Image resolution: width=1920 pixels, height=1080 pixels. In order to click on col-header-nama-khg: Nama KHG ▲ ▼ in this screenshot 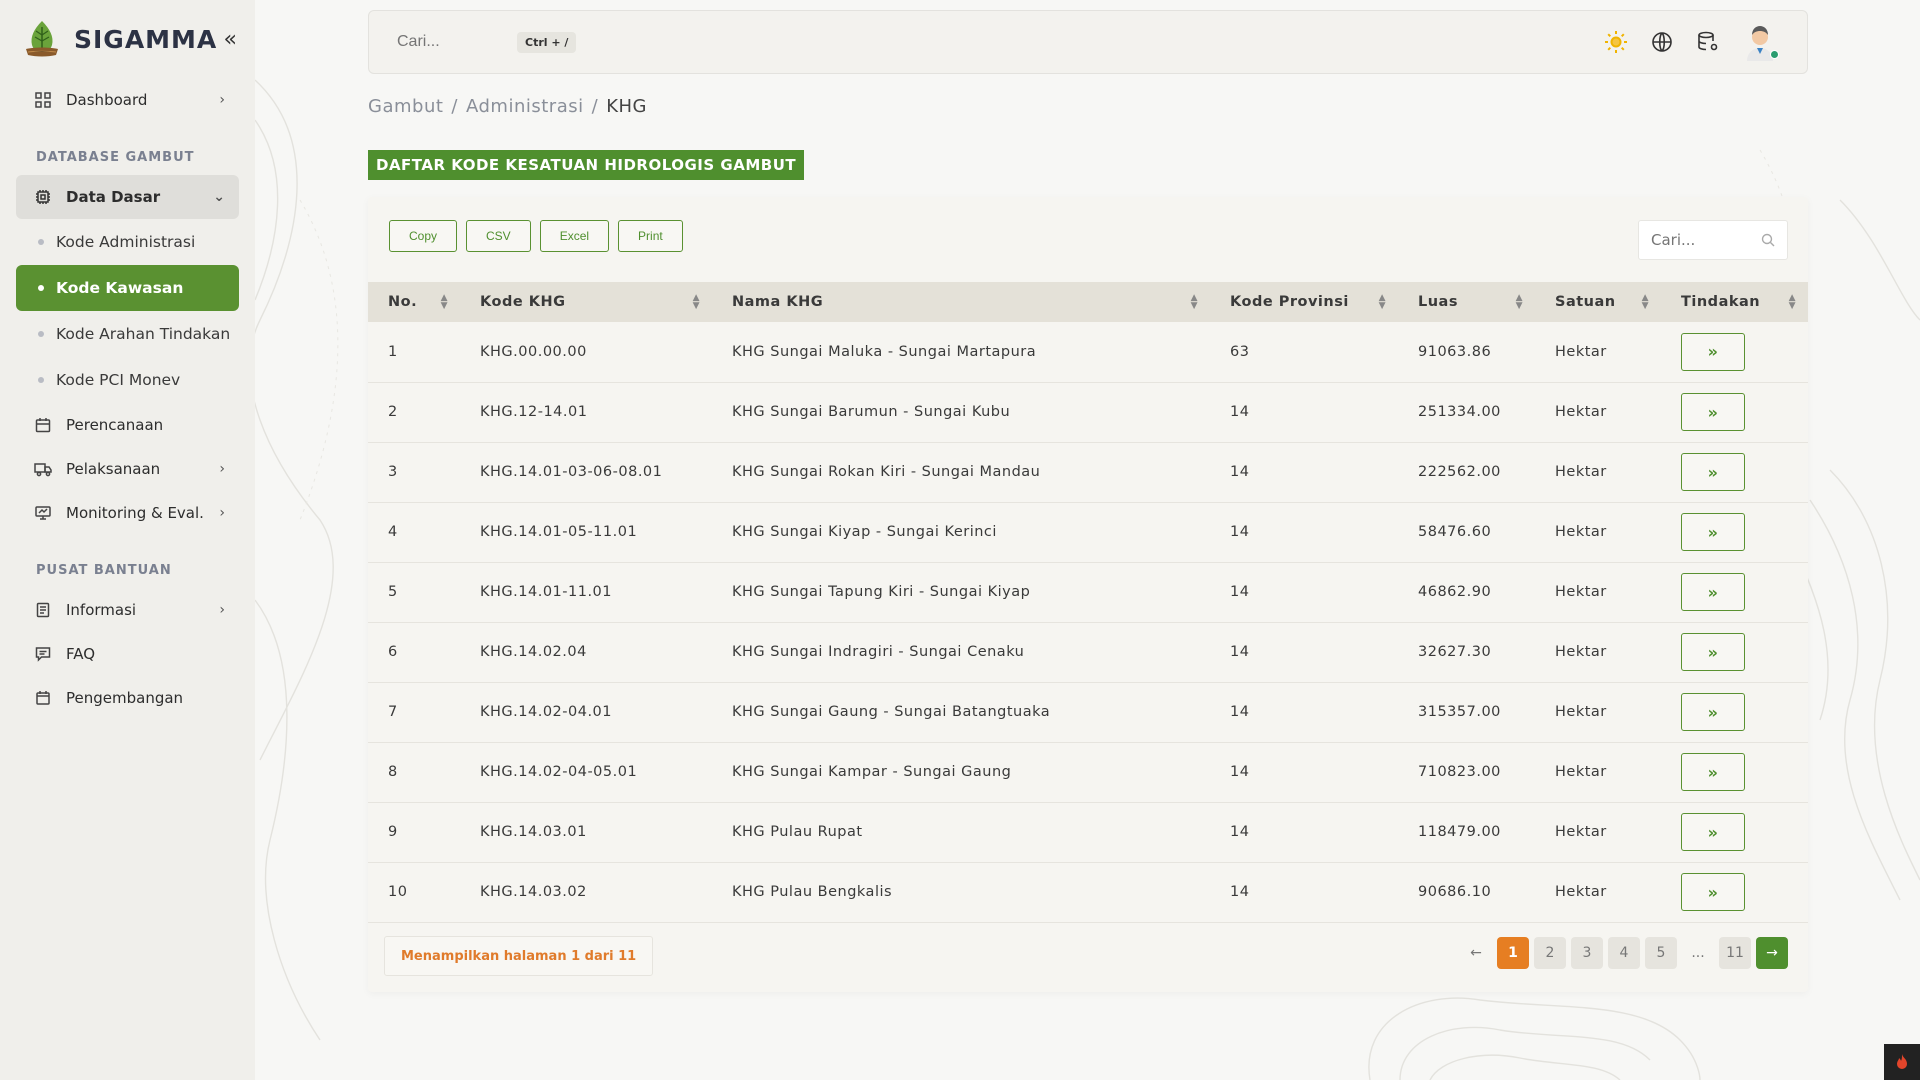, I will do `click(961, 302)`.